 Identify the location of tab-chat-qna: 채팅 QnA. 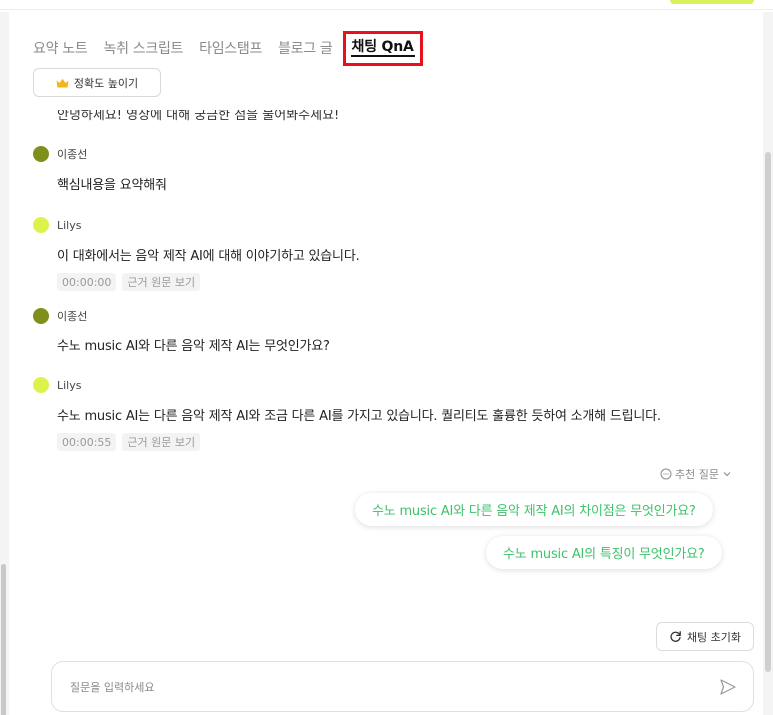
(383, 47).